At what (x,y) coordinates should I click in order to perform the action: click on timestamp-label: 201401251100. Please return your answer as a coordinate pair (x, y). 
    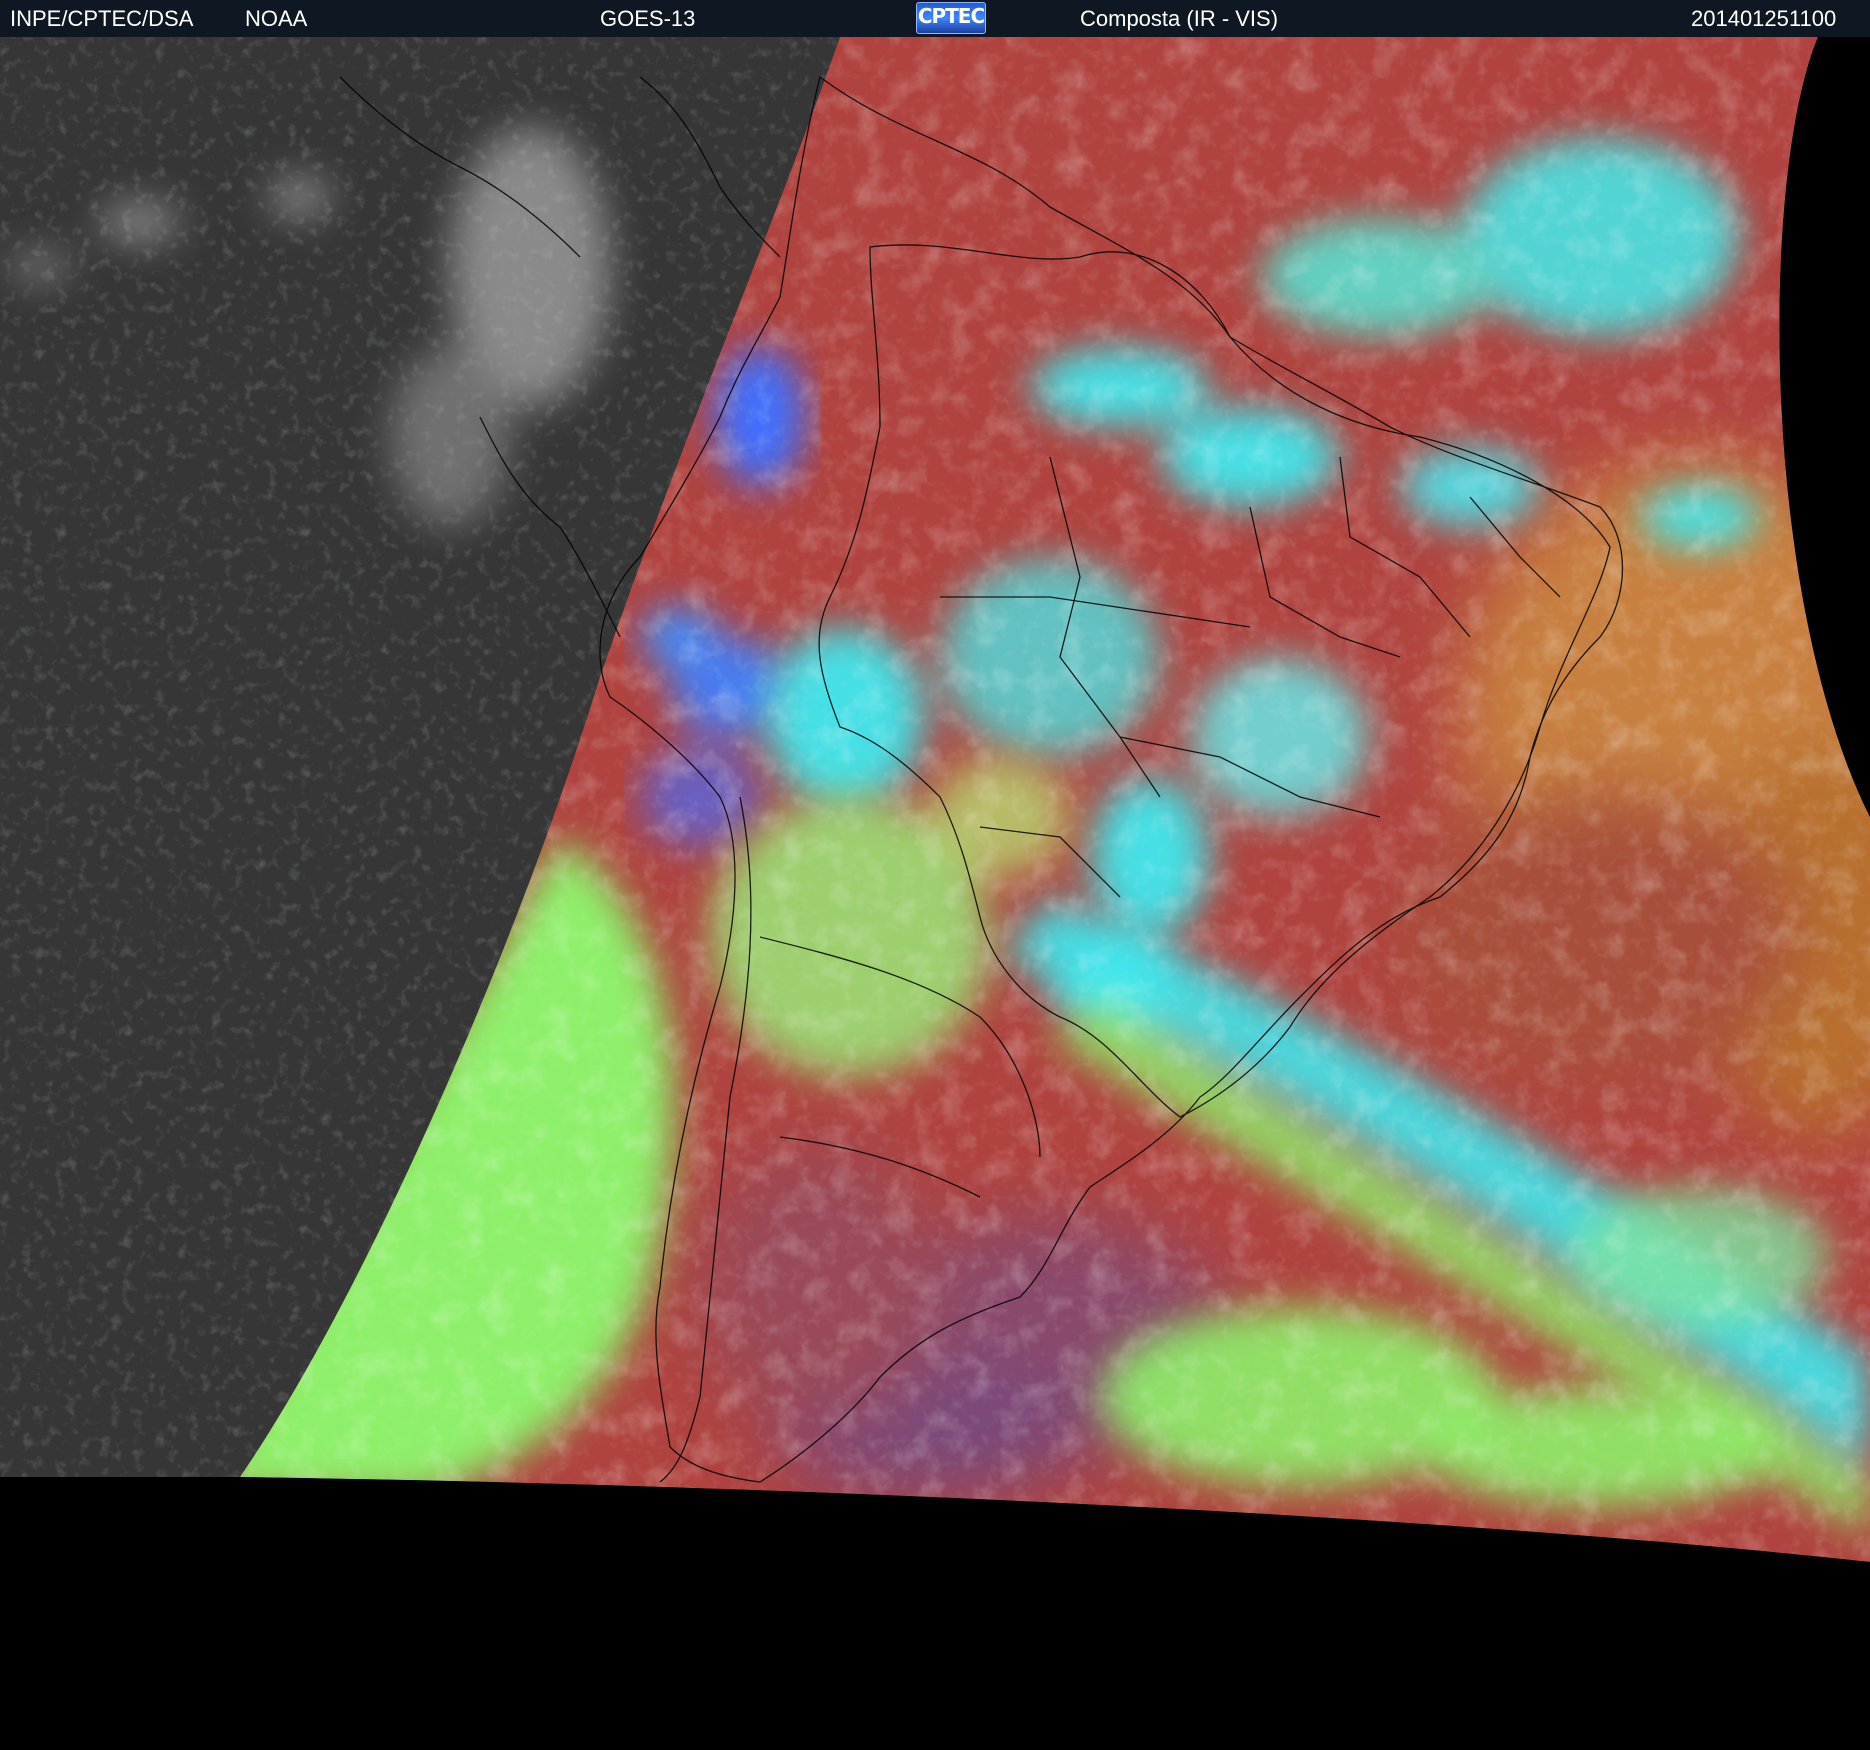
    Looking at the image, I should click on (1764, 18).